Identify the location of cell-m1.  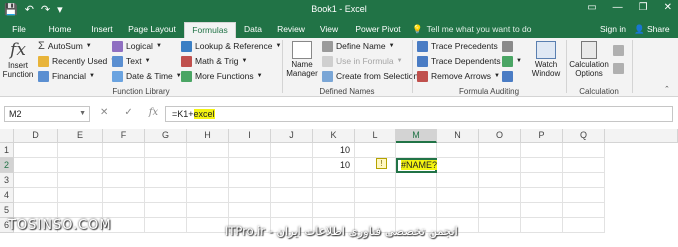
(416, 150).